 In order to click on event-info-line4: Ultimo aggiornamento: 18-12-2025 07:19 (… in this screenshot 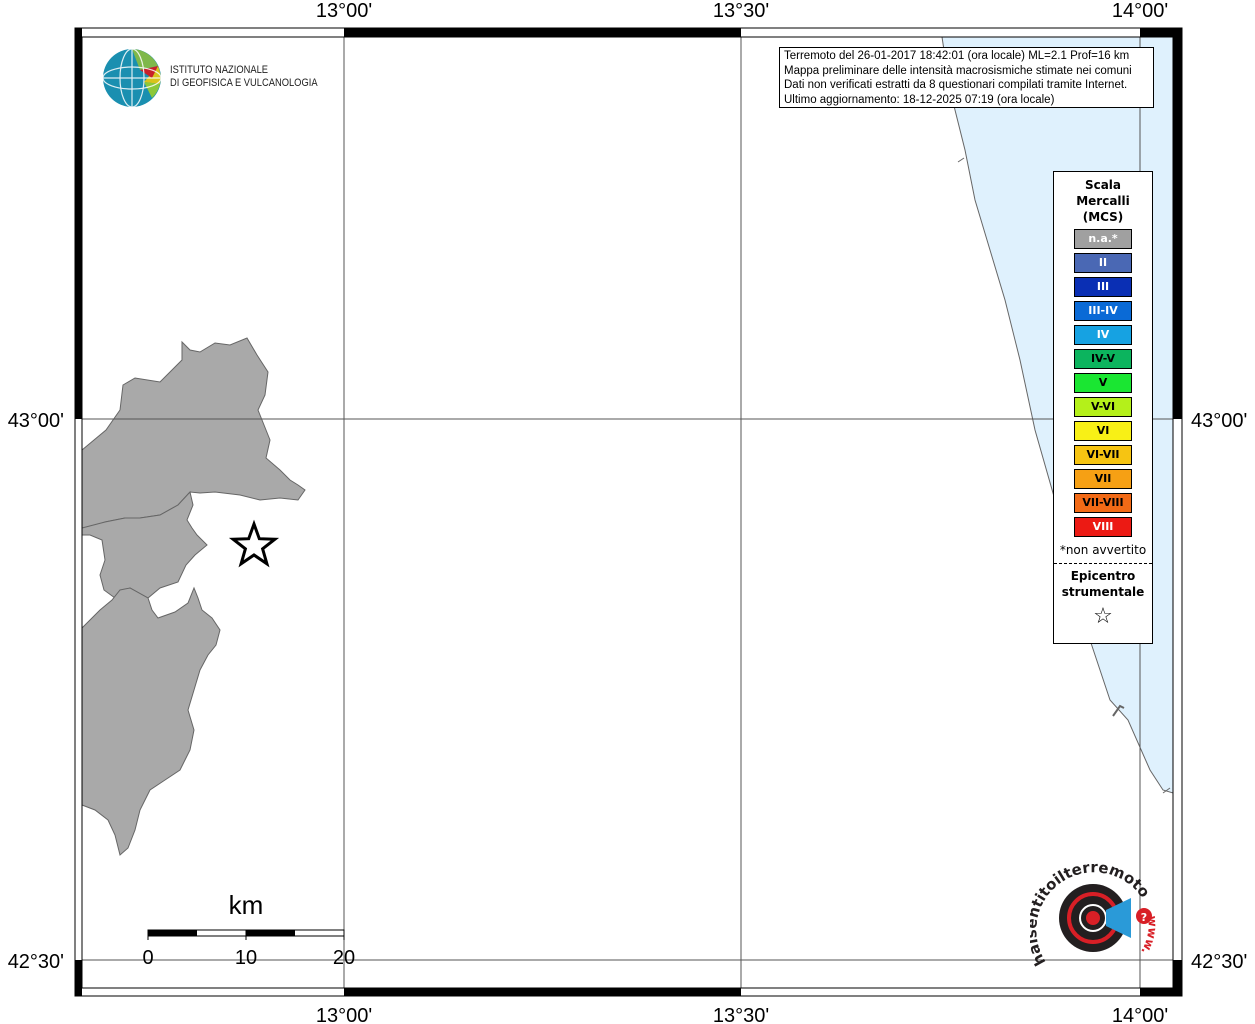, I will do `click(919, 99)`.